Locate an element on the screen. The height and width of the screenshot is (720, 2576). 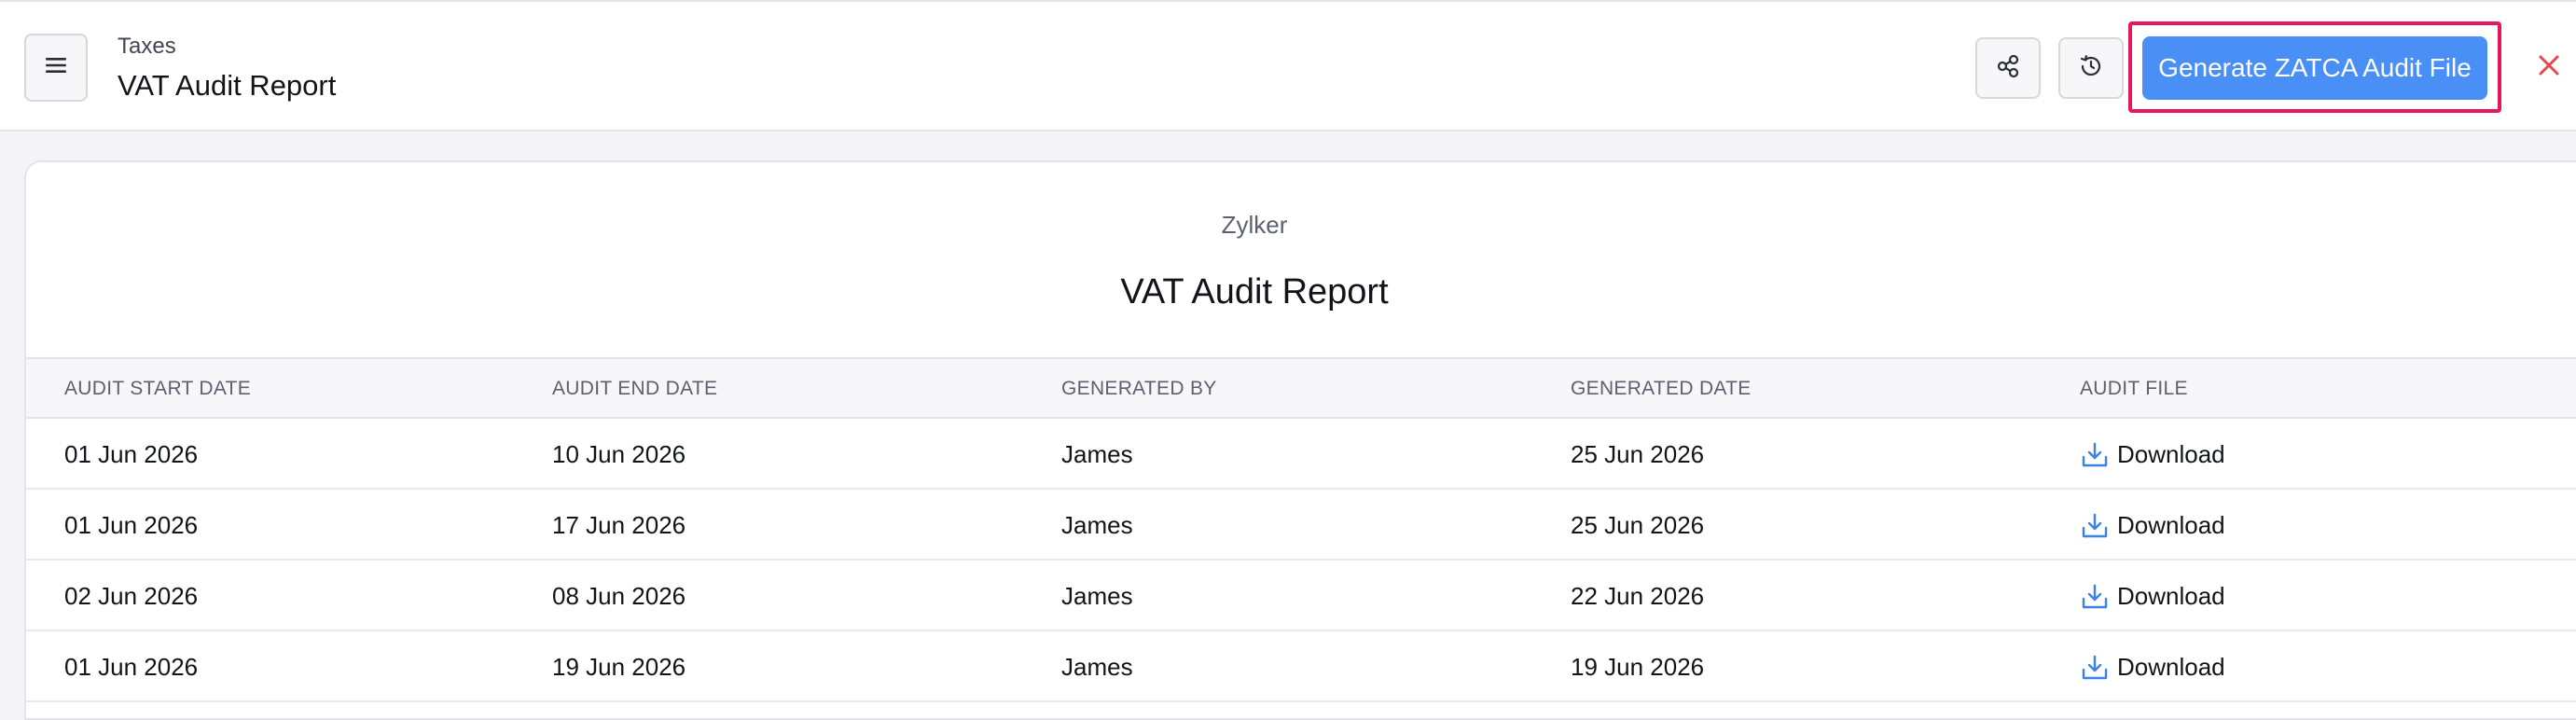
close-icon is located at coordinates (2549, 67).